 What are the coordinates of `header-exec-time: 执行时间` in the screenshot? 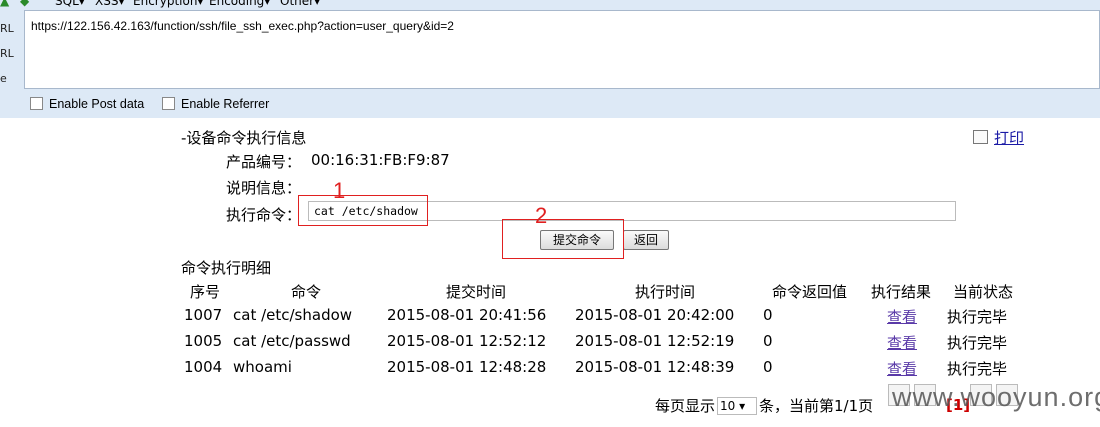 It's located at (665, 292).